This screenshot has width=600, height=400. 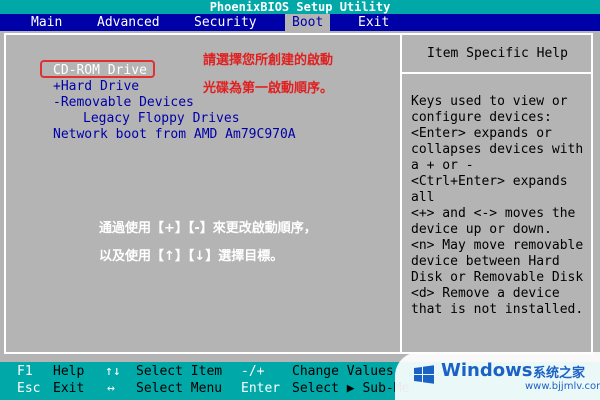 What do you see at coordinates (497, 53) in the screenshot?
I see `help-title: Item Specific Help` at bounding box center [497, 53].